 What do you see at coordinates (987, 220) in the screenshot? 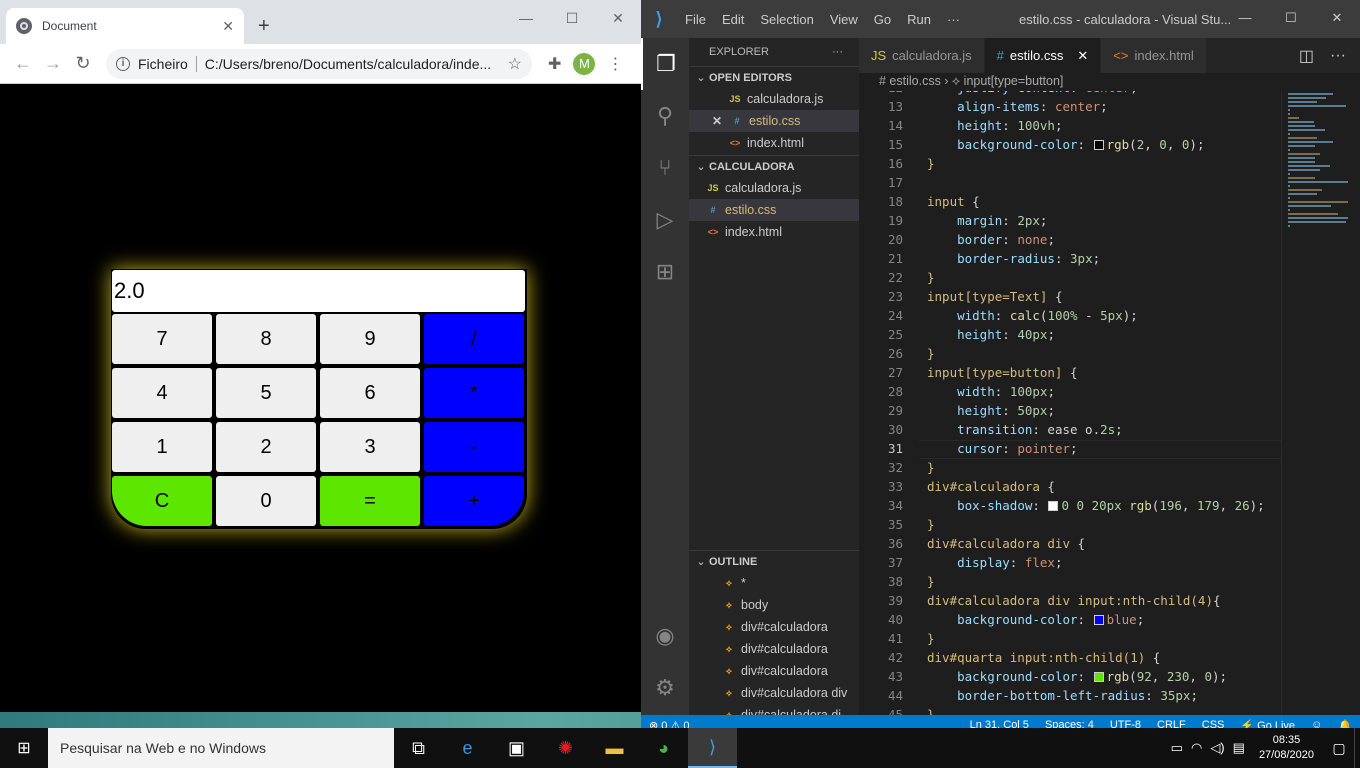
I see `code-line: margin: 2px;` at bounding box center [987, 220].